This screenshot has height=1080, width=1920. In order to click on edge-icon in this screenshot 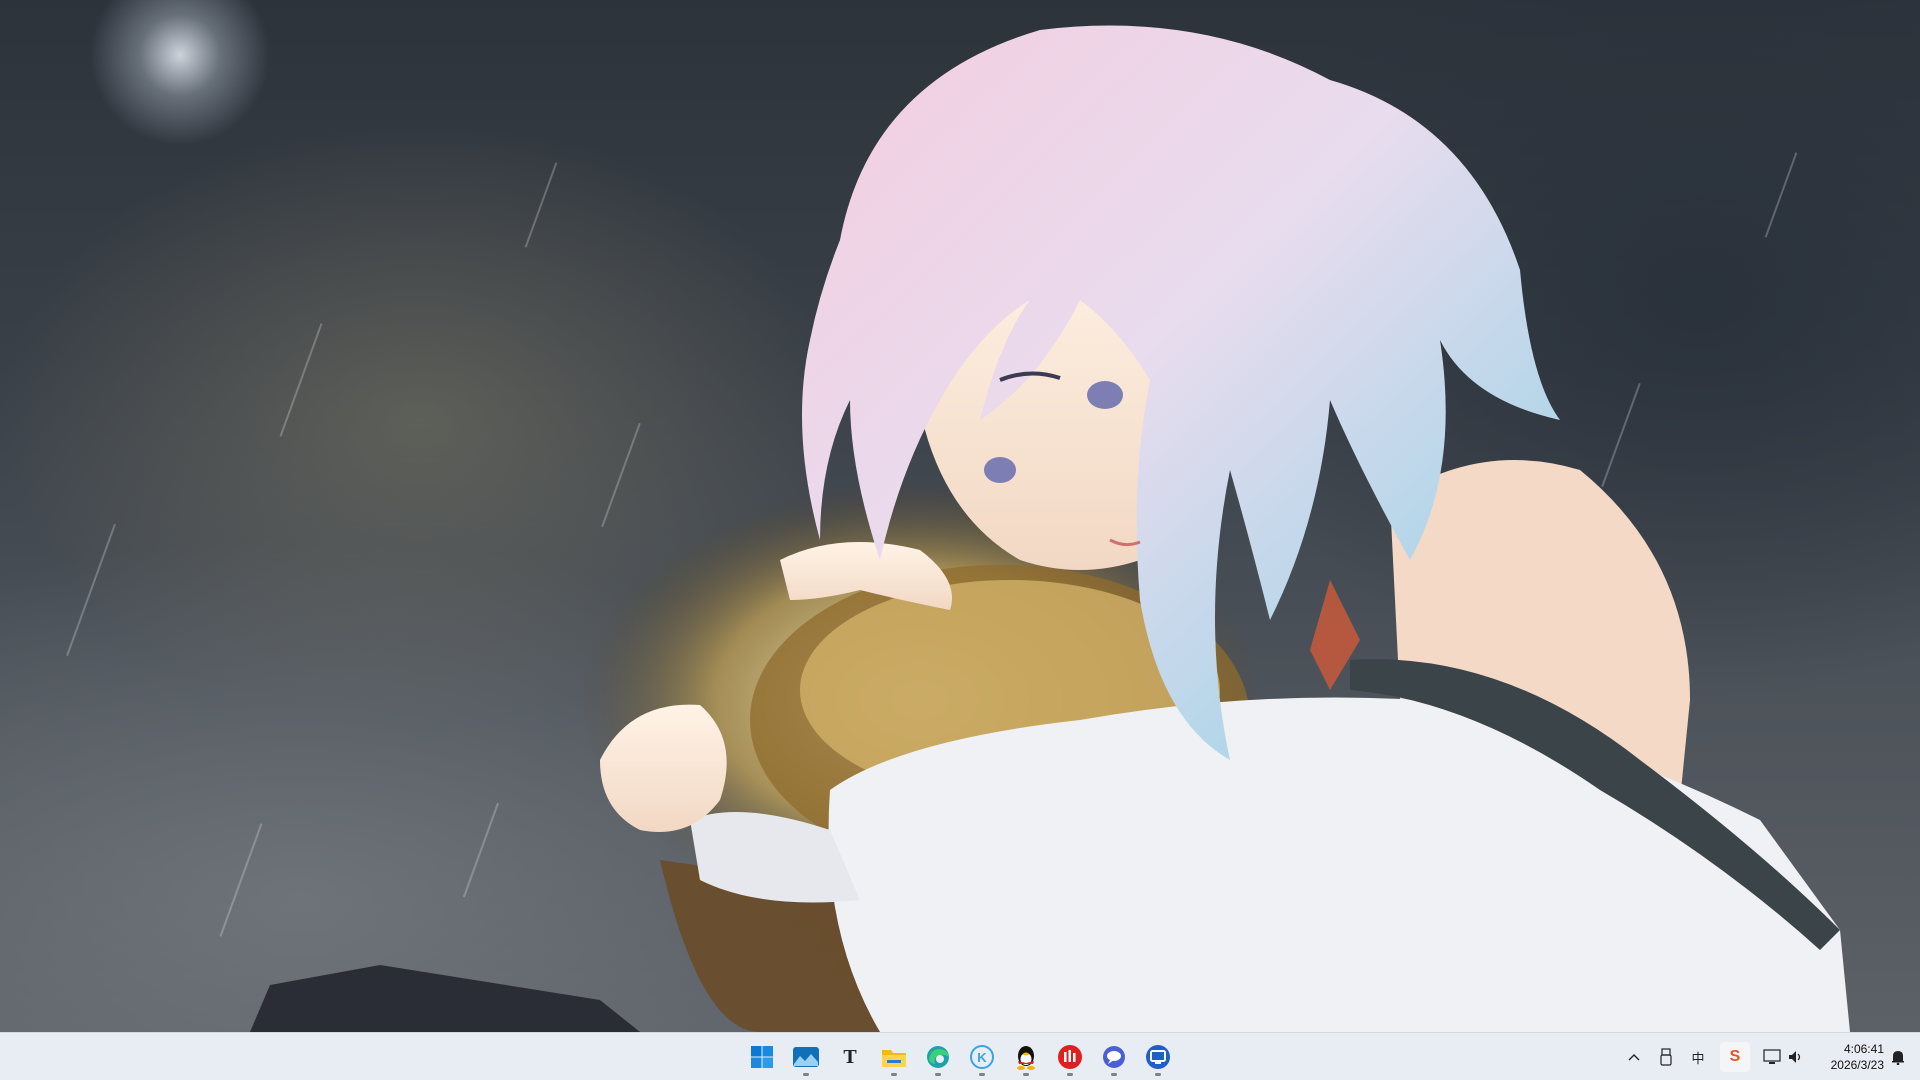, I will do `click(938, 1057)`.